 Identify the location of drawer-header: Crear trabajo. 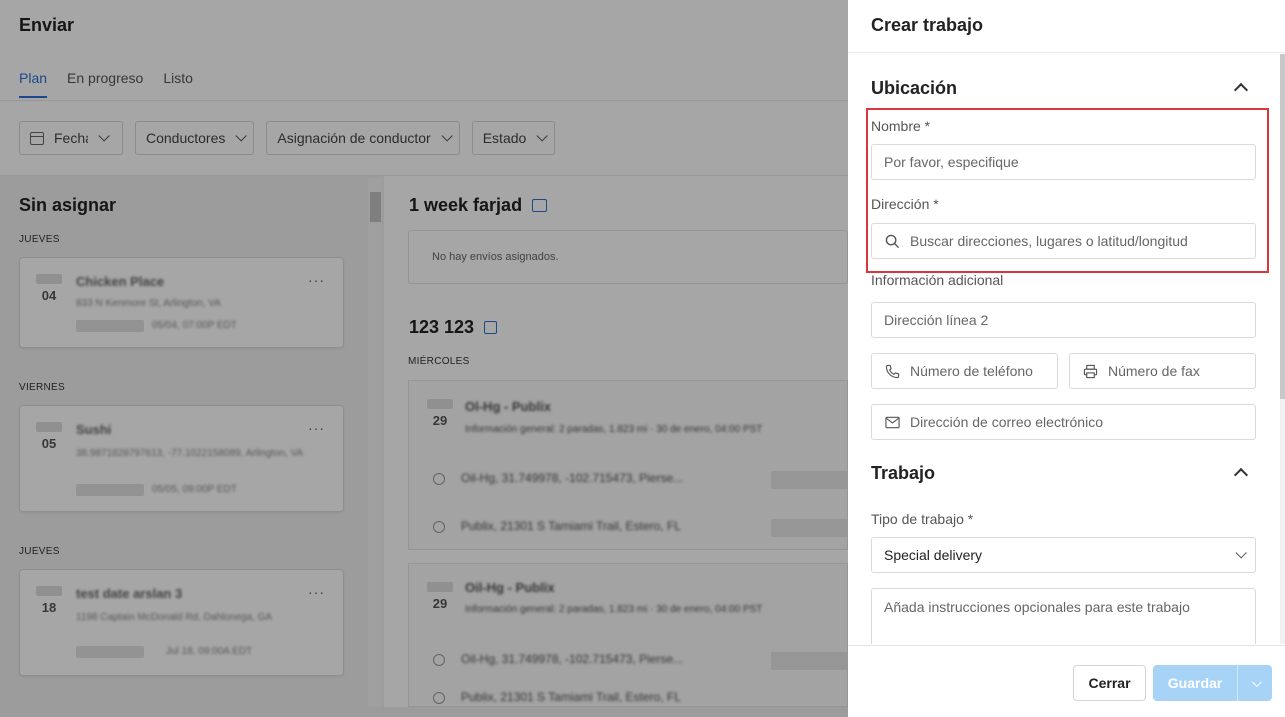
(1066, 26).